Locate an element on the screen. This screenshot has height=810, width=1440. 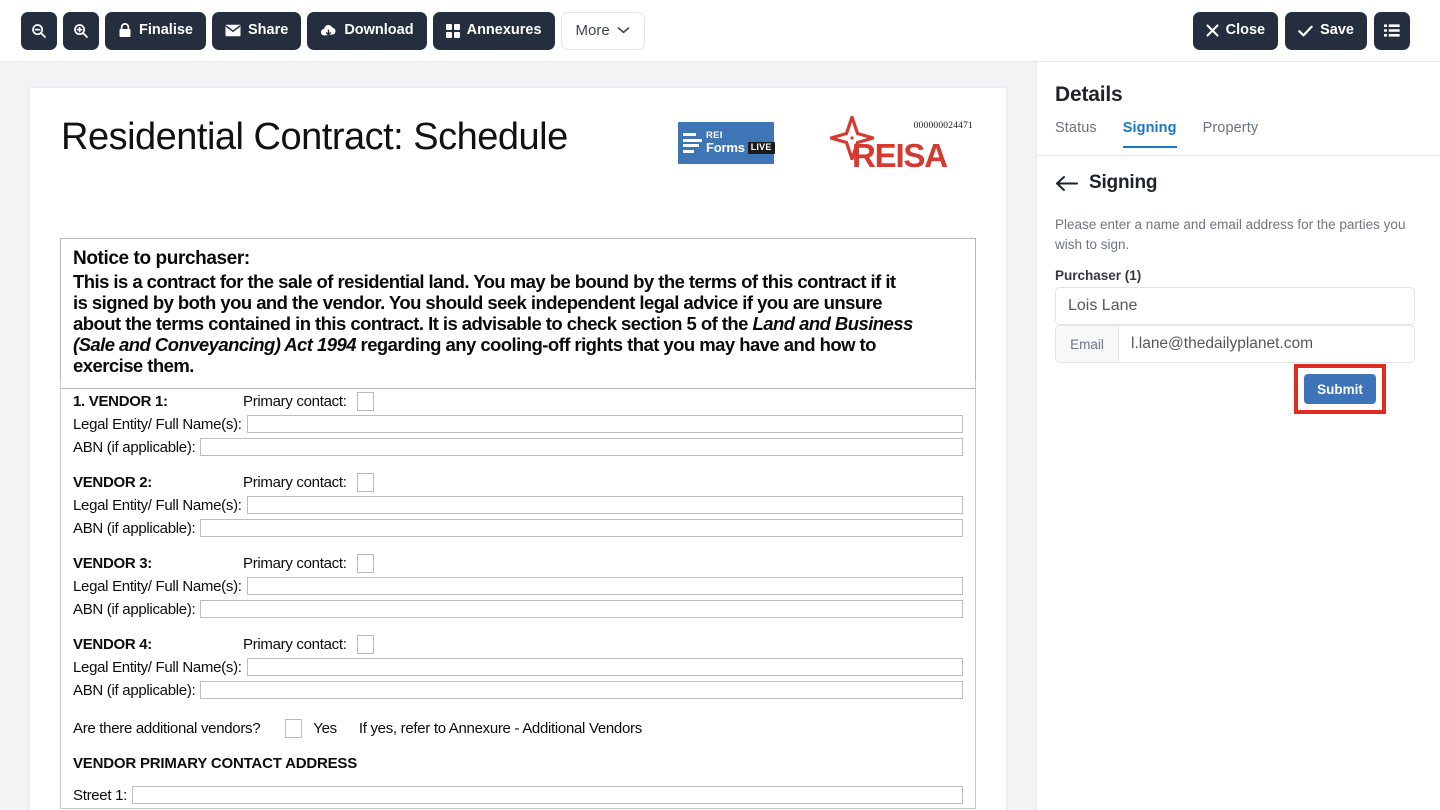
reisa-wordmark: REISA is located at coordinates (900, 155).